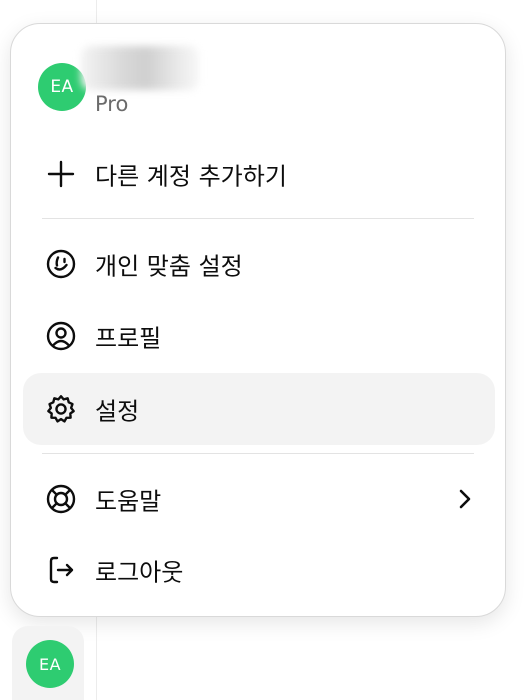  What do you see at coordinates (259, 336) in the screenshot?
I see `menu-item-profile: 프로필` at bounding box center [259, 336].